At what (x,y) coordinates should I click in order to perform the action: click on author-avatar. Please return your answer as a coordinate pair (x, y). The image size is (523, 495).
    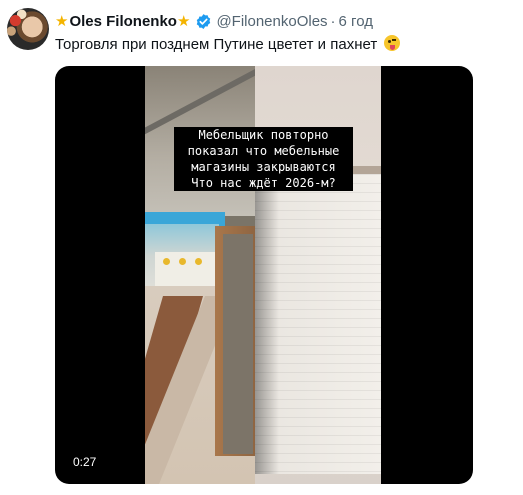
    Looking at the image, I should click on (28, 29).